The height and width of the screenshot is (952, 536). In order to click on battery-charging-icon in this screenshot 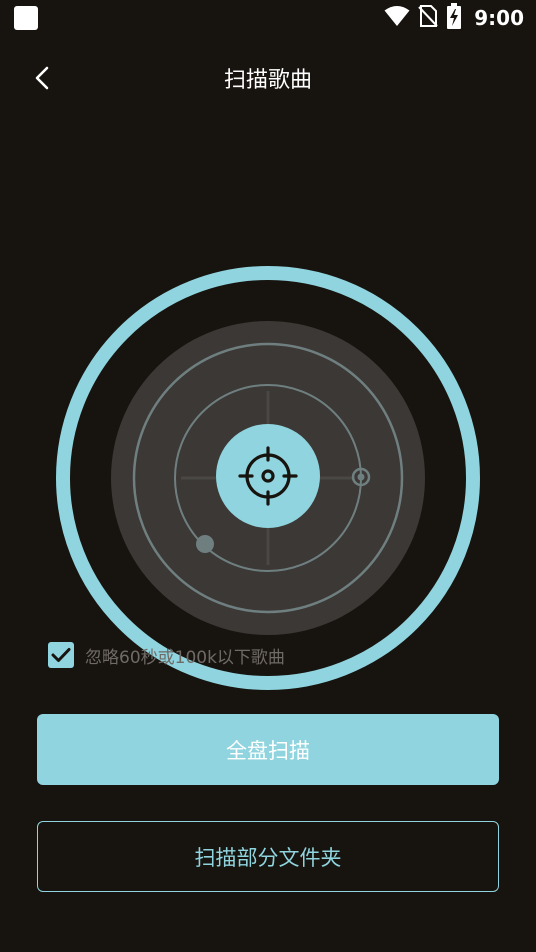, I will do `click(454, 18)`.